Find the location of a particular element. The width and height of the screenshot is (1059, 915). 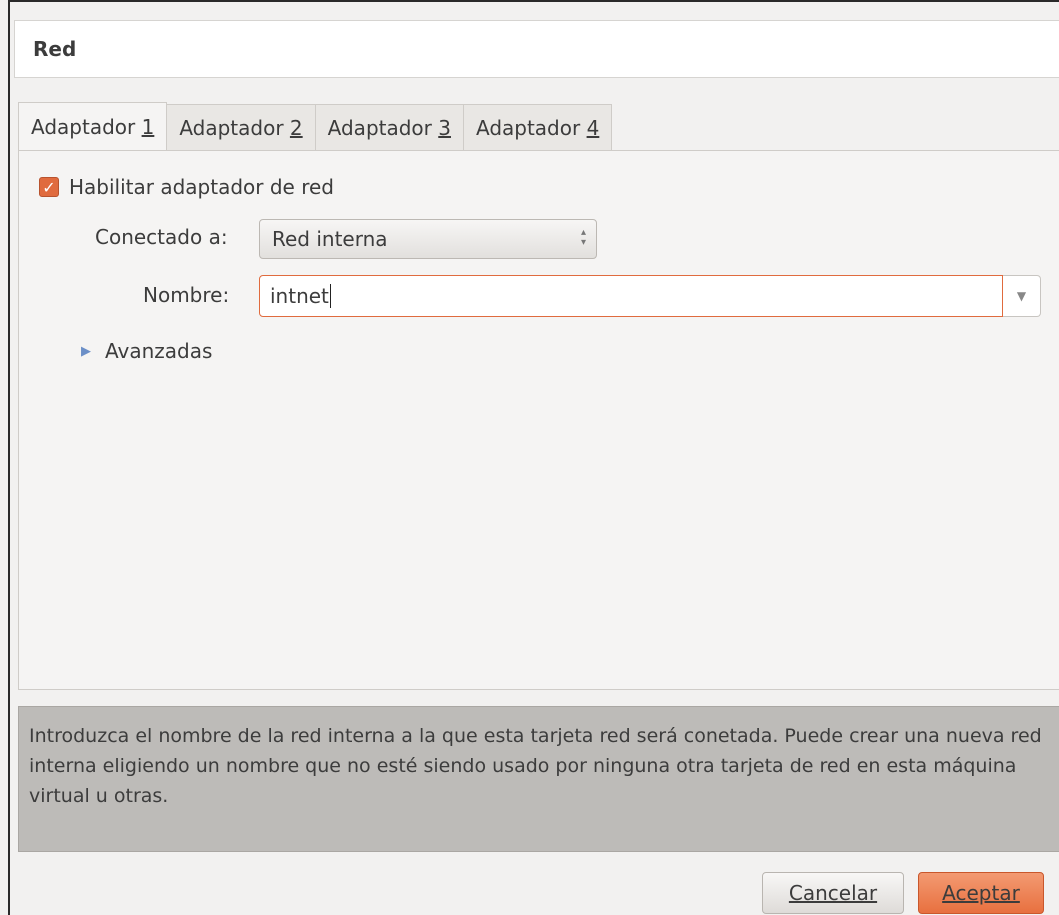

tab-adaptador-1: Adaptador 1 is located at coordinates (93, 126).